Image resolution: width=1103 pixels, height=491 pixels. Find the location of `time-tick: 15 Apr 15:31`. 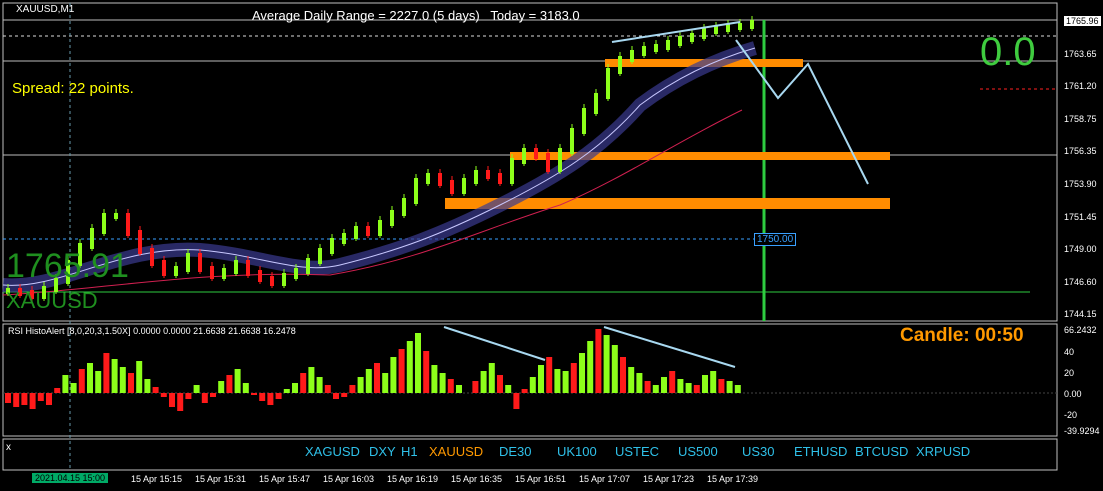

time-tick: 15 Apr 15:31 is located at coordinates (221, 479).